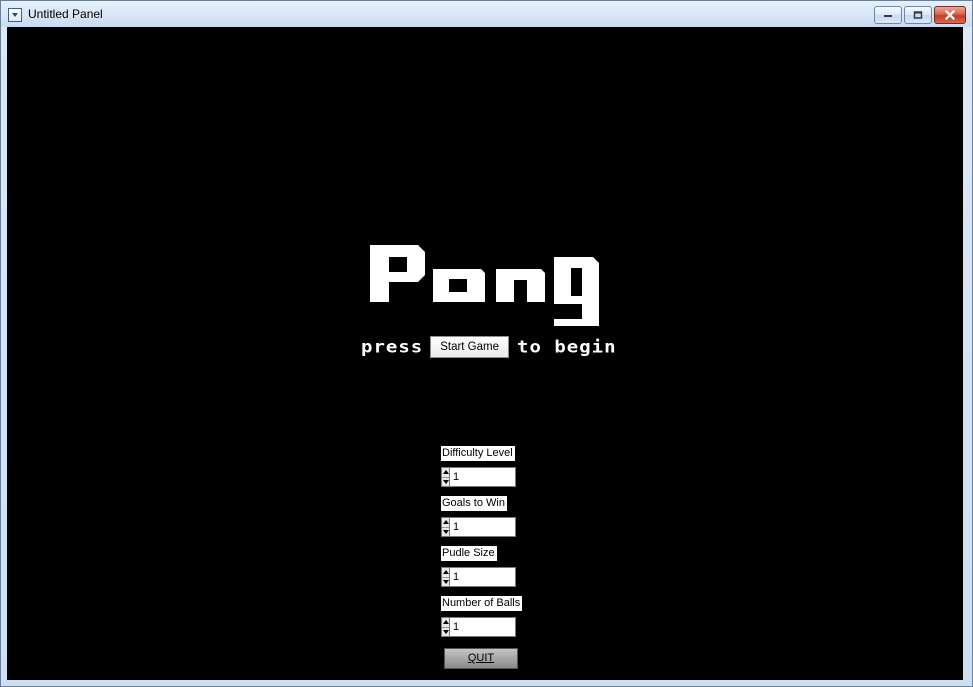 The height and width of the screenshot is (687, 973). Describe the element at coordinates (483, 577) in the screenshot. I see `paddle-size-input: 1` at that location.